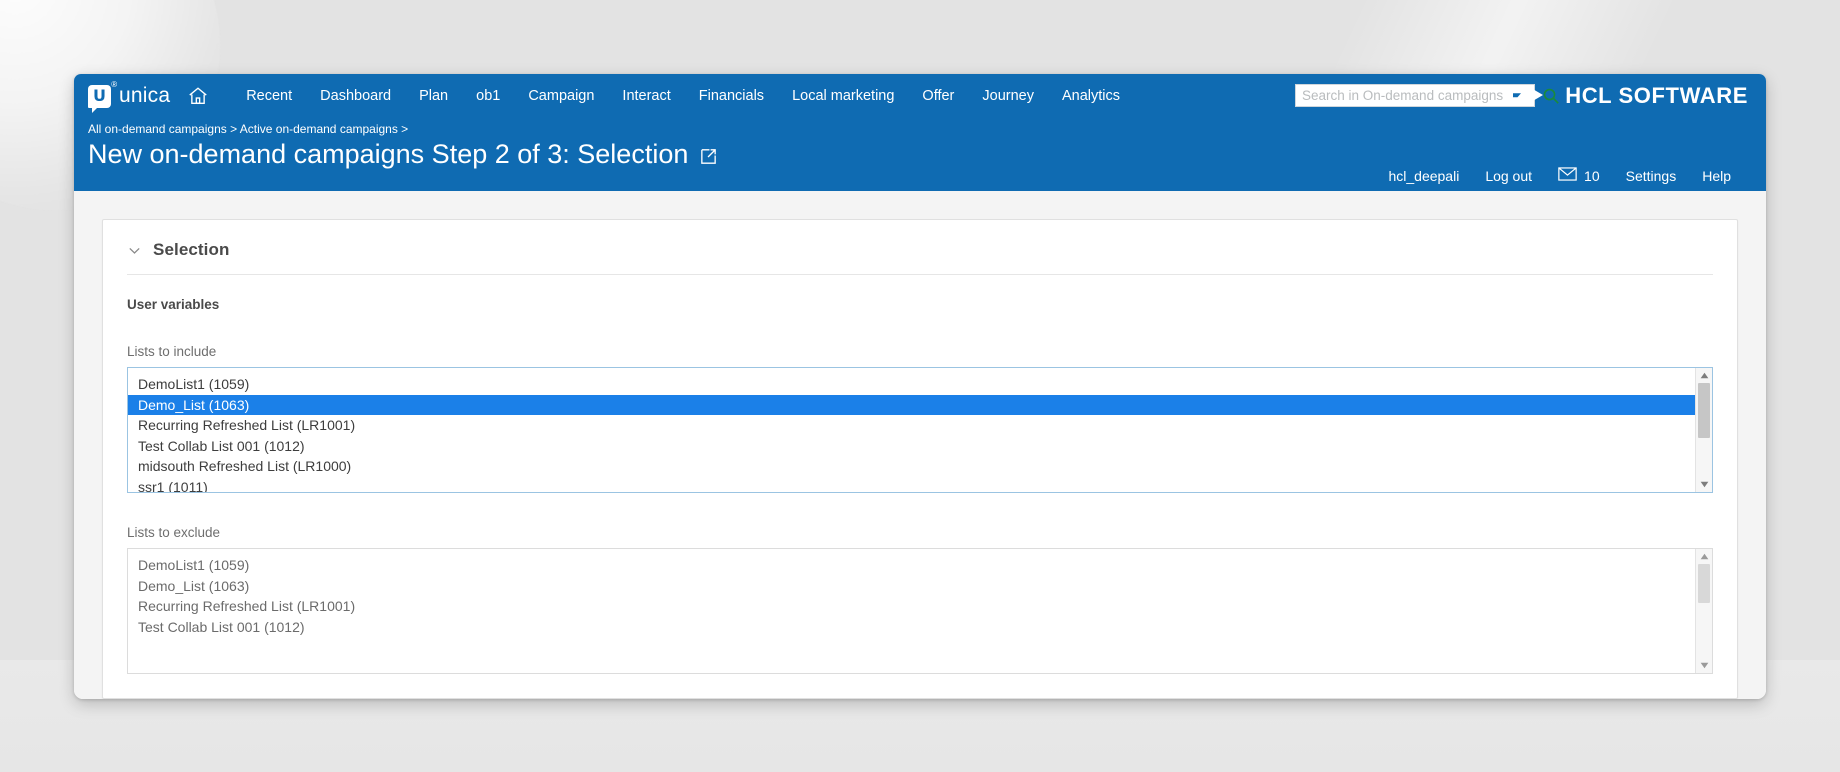 The width and height of the screenshot is (1840, 772). Describe the element at coordinates (172, 351) in the screenshot. I see `lists-to-include-label: Lists to include` at that location.